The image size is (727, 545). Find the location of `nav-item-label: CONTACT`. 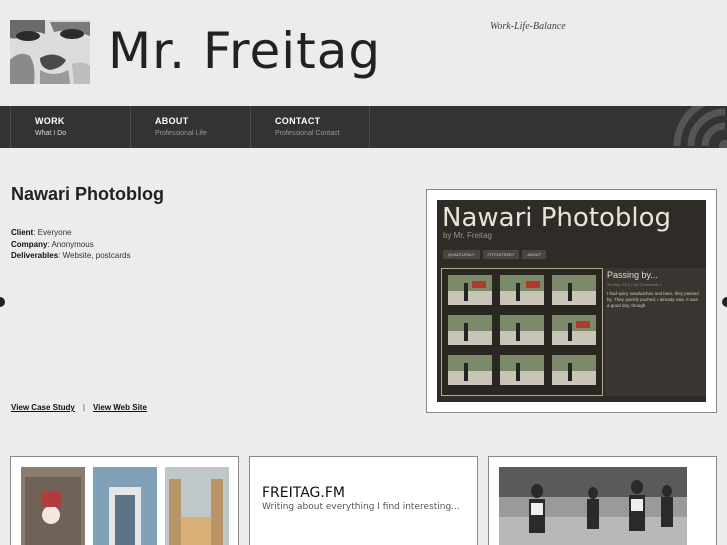

nav-item-label: CONTACT is located at coordinates (298, 121).